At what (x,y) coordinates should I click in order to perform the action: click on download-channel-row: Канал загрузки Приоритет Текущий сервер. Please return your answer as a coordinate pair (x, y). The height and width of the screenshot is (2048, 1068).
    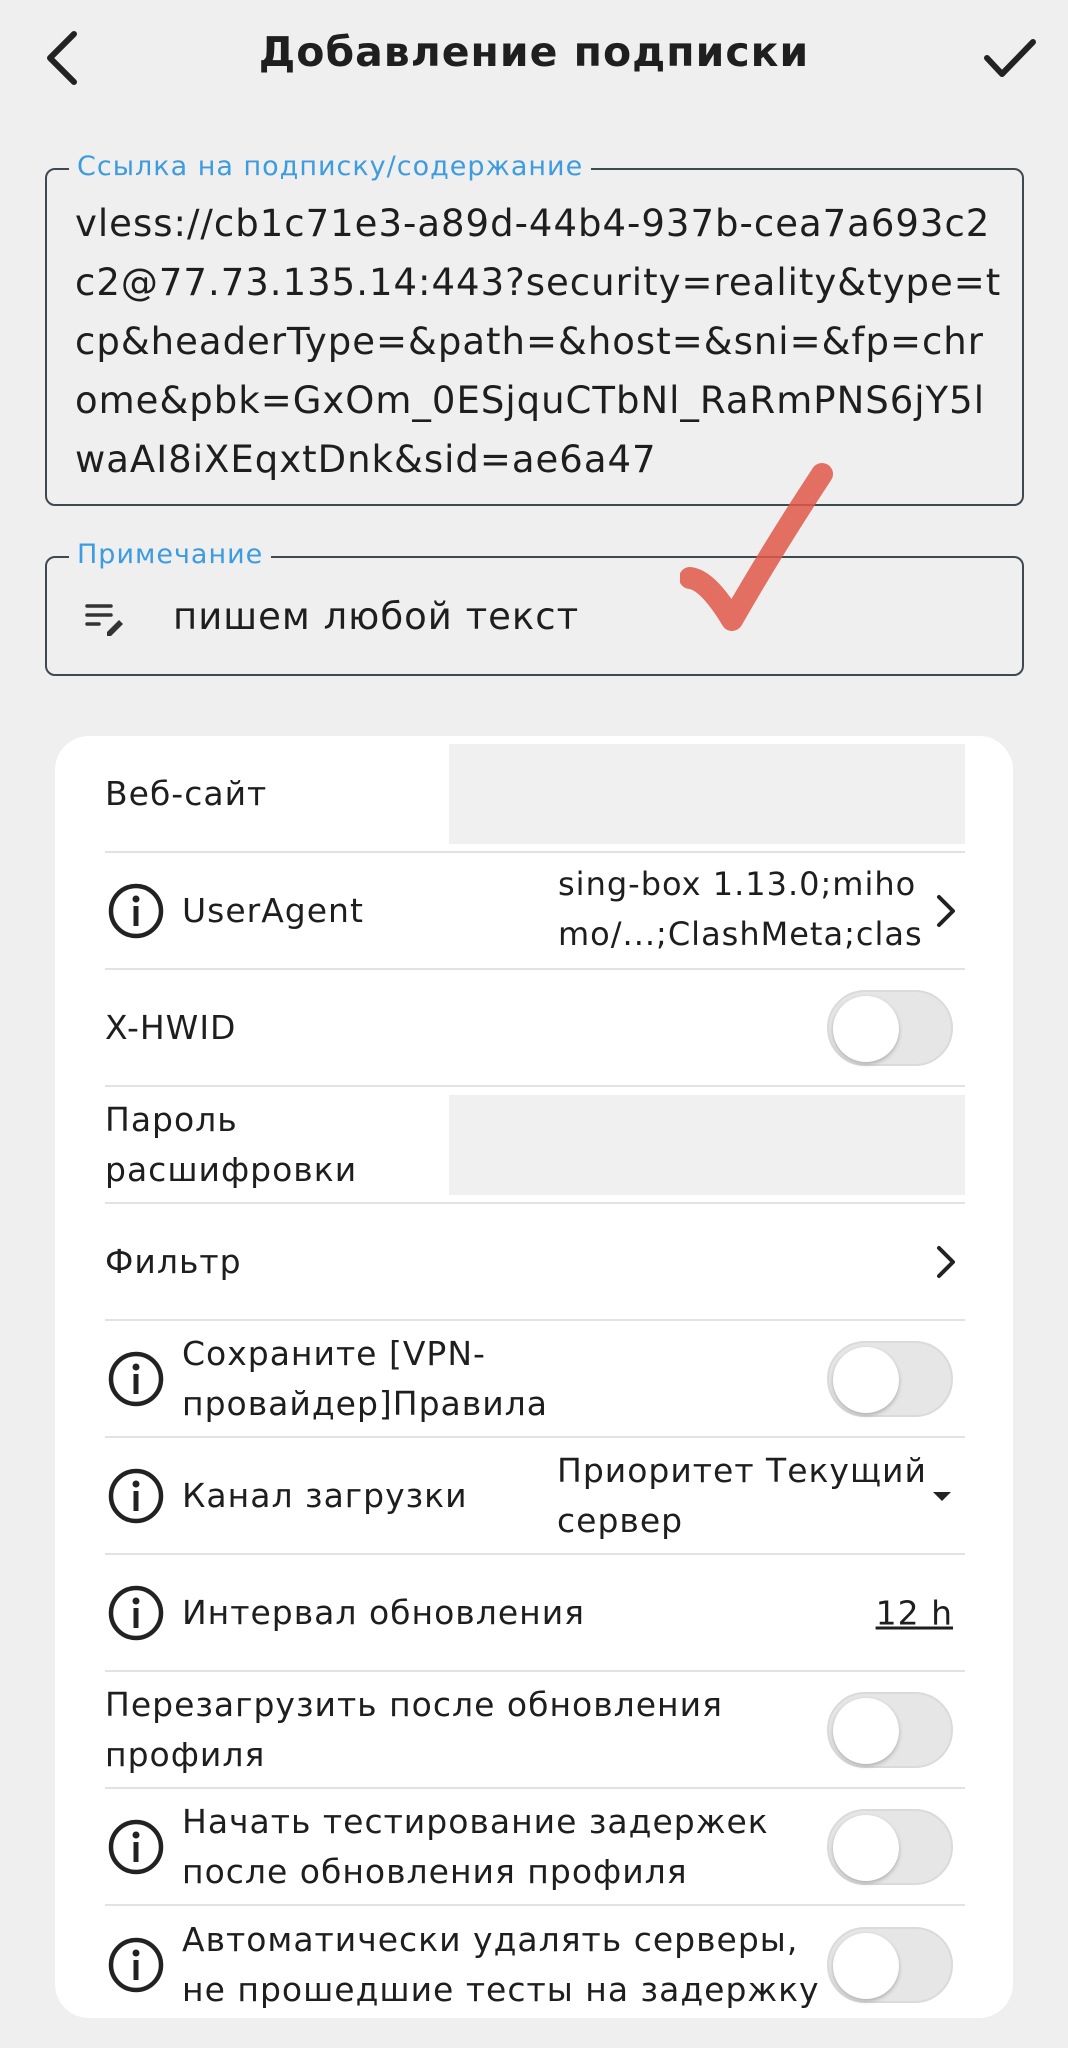
    Looking at the image, I should click on (535, 1496).